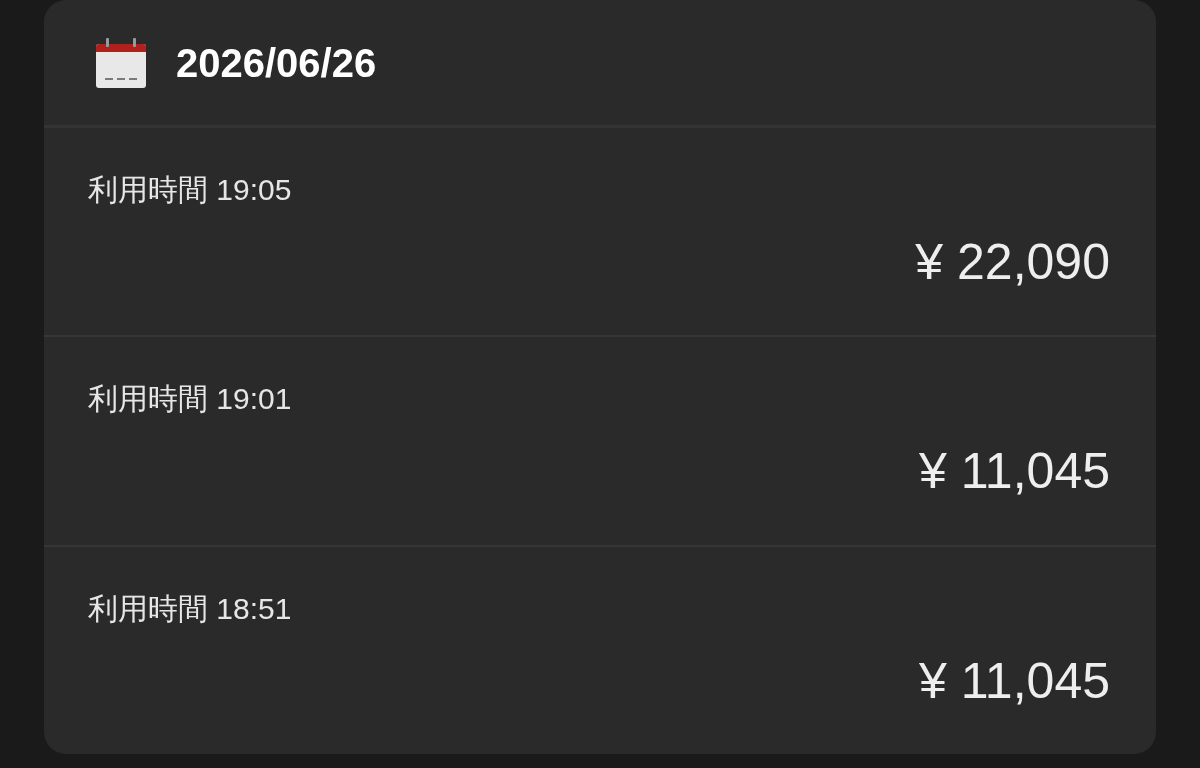  I want to click on date-heading: 2026/06/26, so click(276, 62).